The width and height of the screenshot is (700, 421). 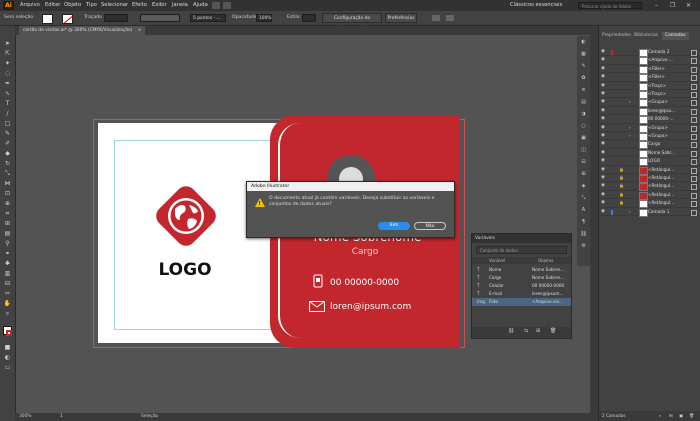 I want to click on variables-panel-icon: ⚙, so click(x=583, y=246).